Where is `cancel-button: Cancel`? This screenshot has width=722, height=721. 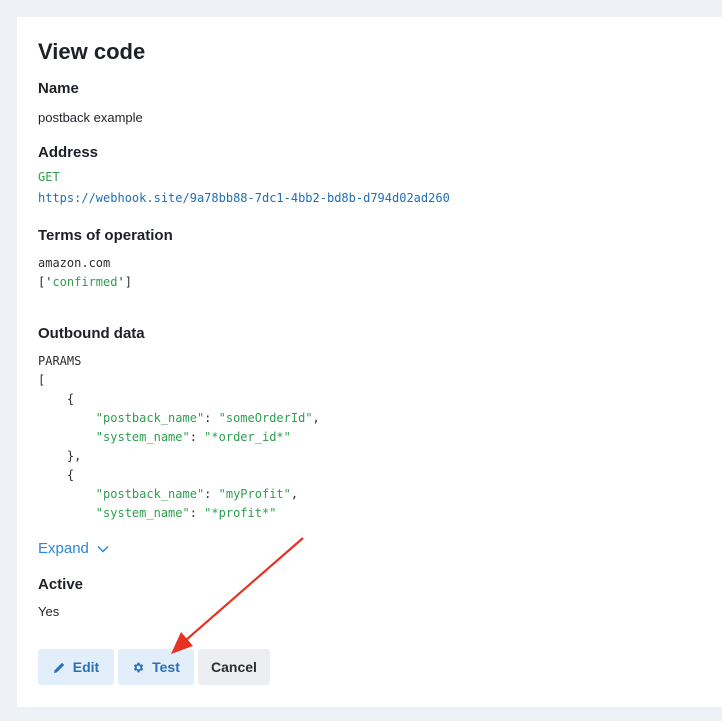 cancel-button: Cancel is located at coordinates (234, 667).